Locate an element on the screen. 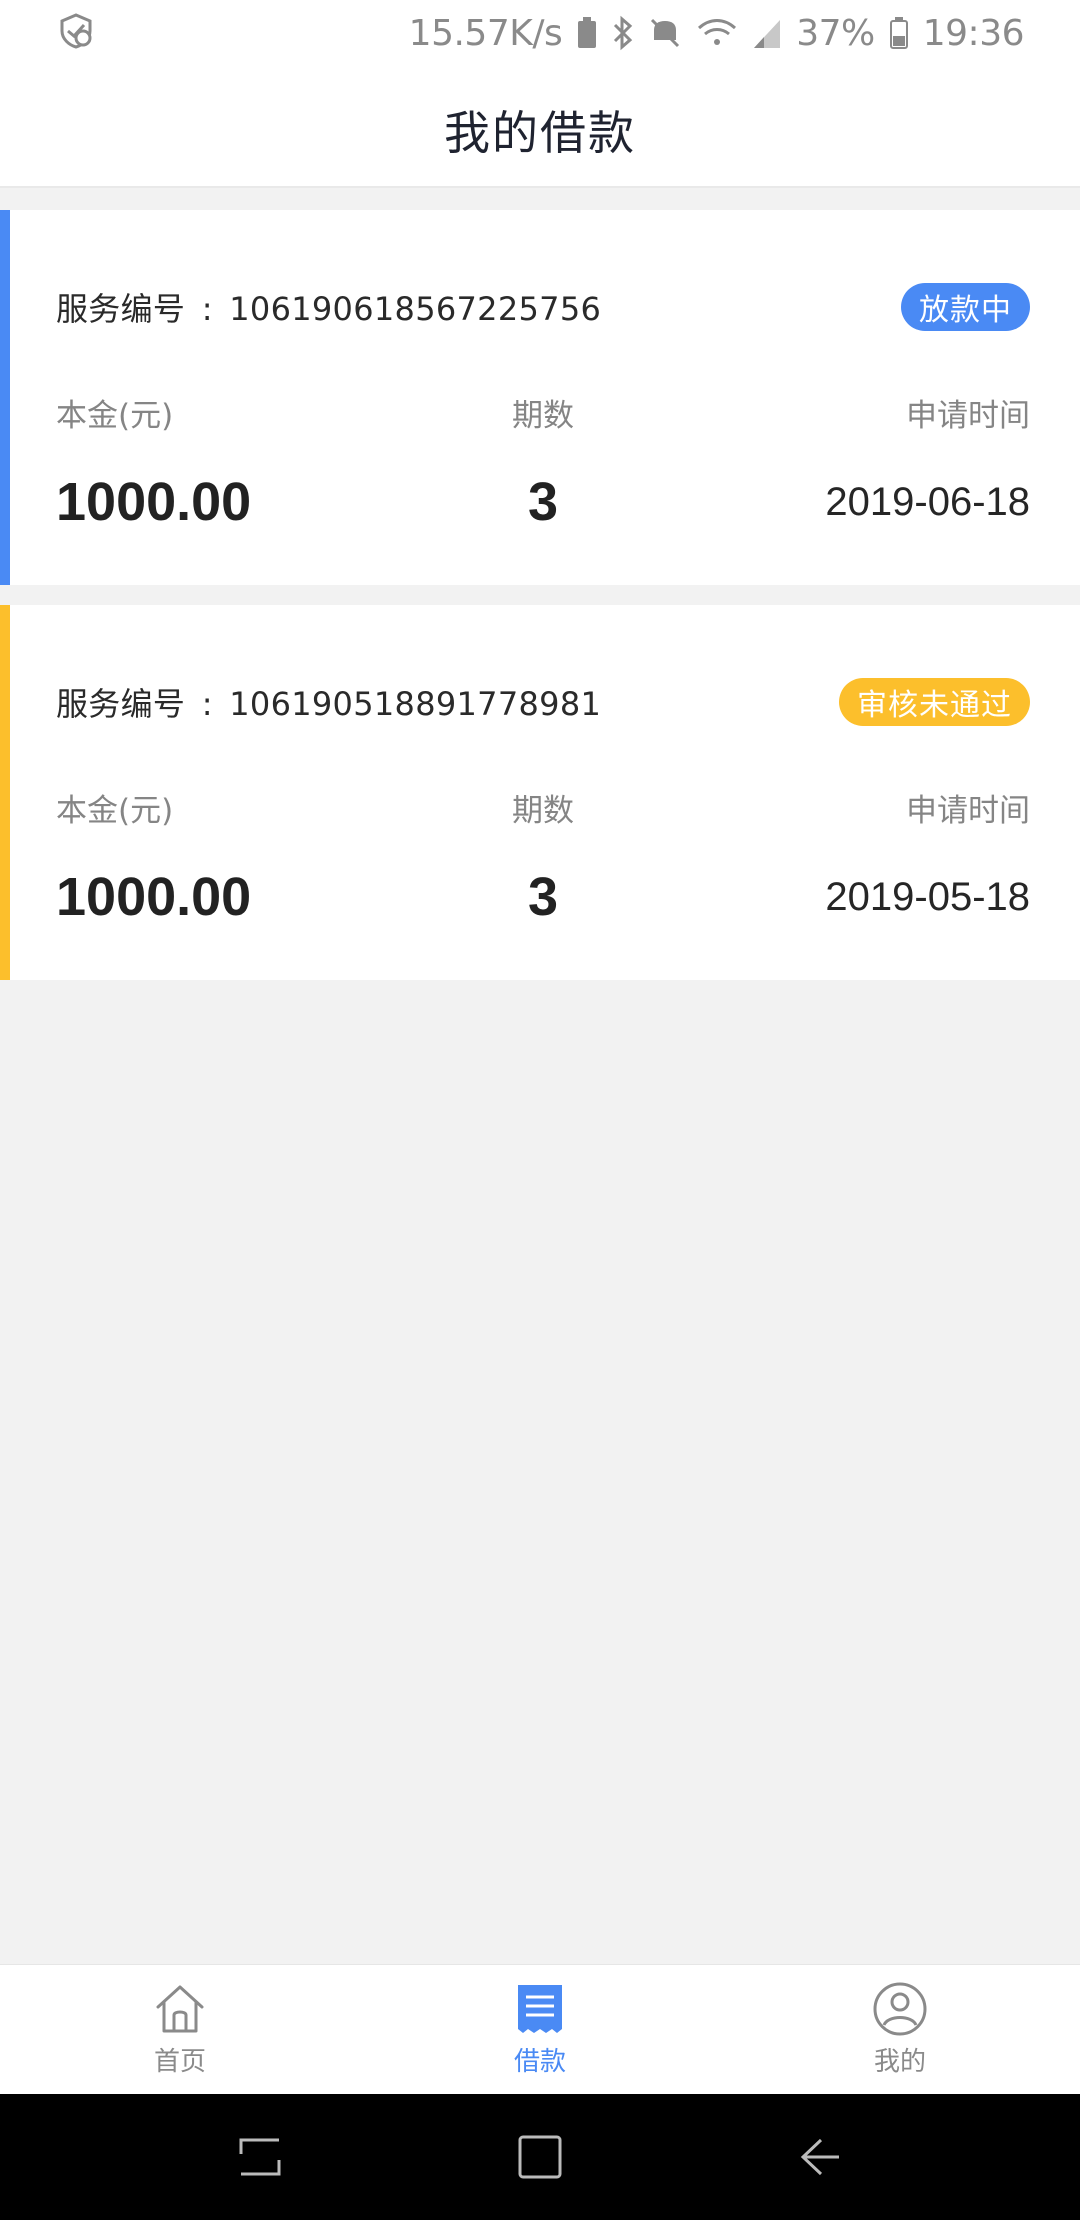 The width and height of the screenshot is (1080, 2220). service-number: 服务编号 : 106190618567225756 is located at coordinates (328, 307).